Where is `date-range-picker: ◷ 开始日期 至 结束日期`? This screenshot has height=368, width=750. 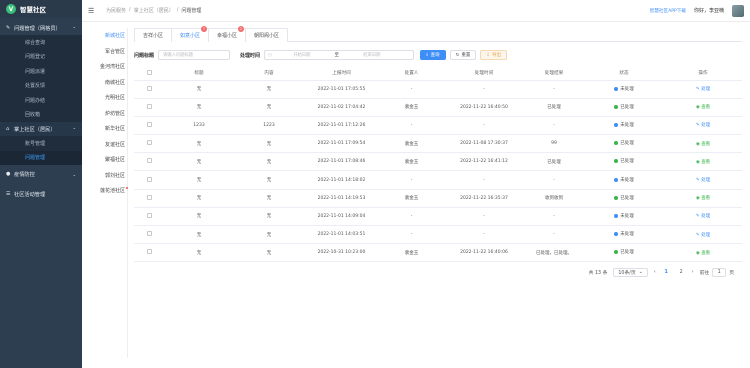
date-range-picker: ◷ 开始日期 至 结束日期 is located at coordinates (339, 55).